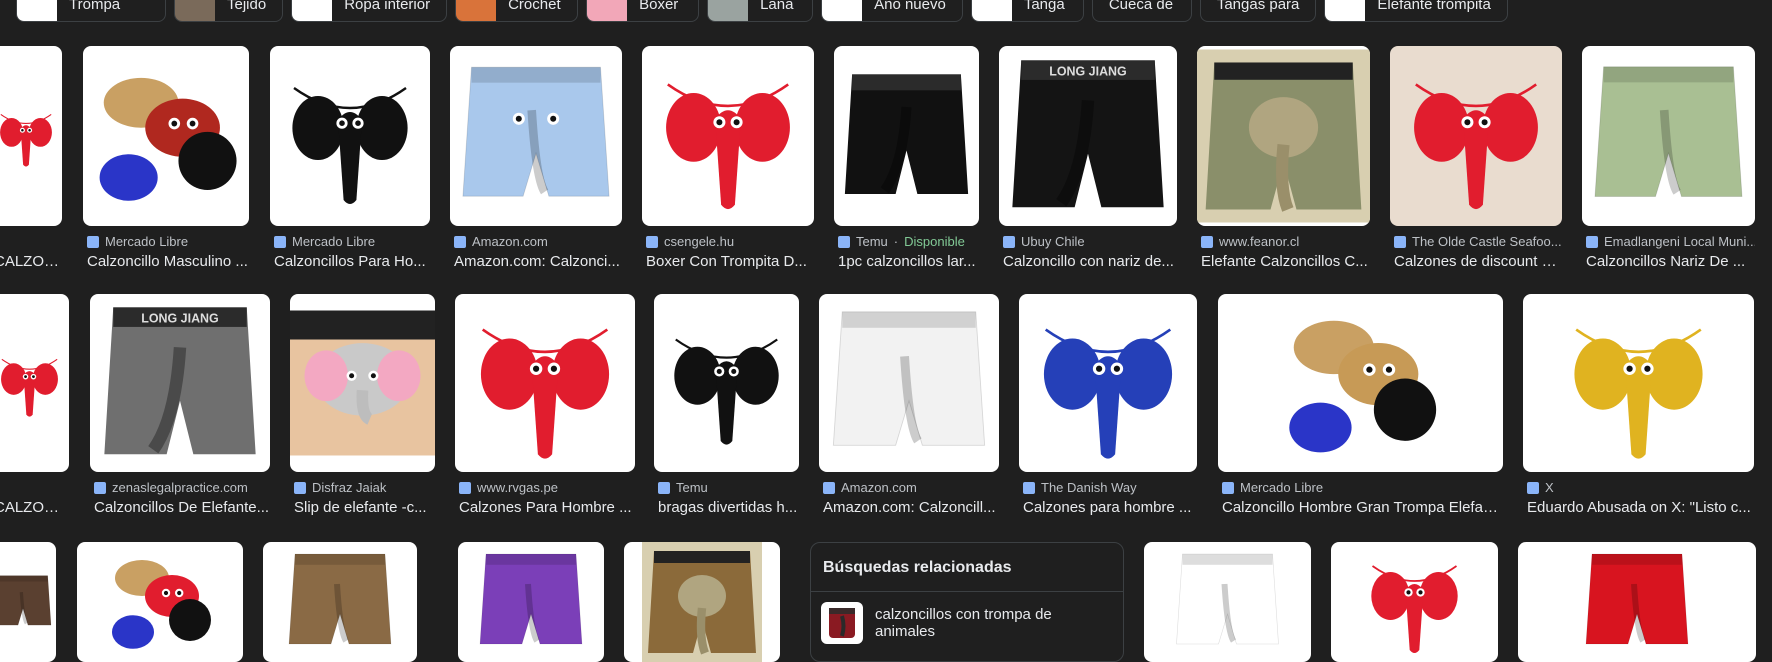 The image size is (1772, 662). I want to click on result-source: www.rvgas.pe, so click(547, 487).